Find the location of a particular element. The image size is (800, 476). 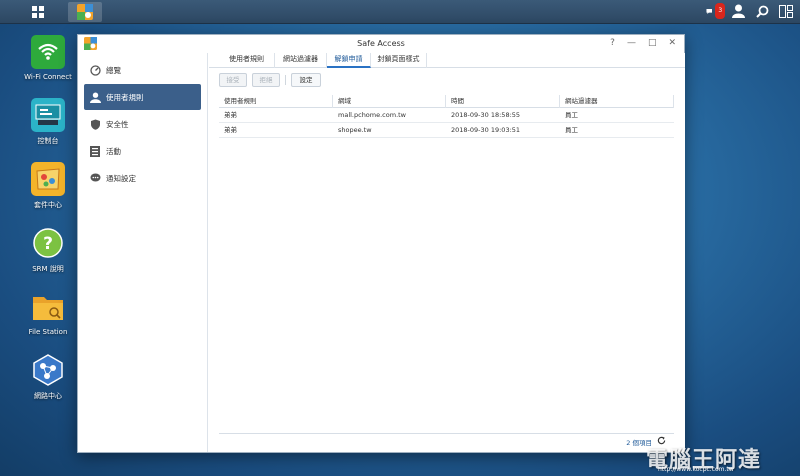

maximize-button: □ is located at coordinates (652, 43).